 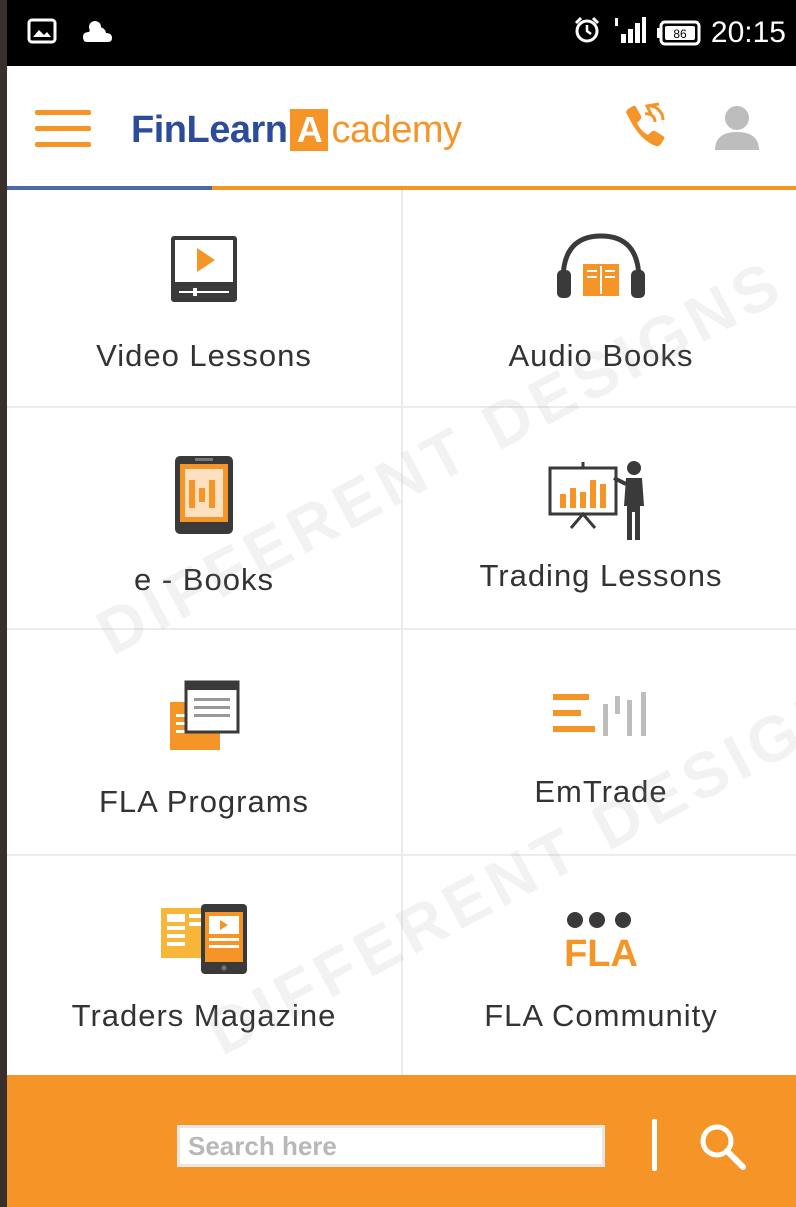 What do you see at coordinates (204, 497) in the screenshot?
I see `tablet-ebook-icon` at bounding box center [204, 497].